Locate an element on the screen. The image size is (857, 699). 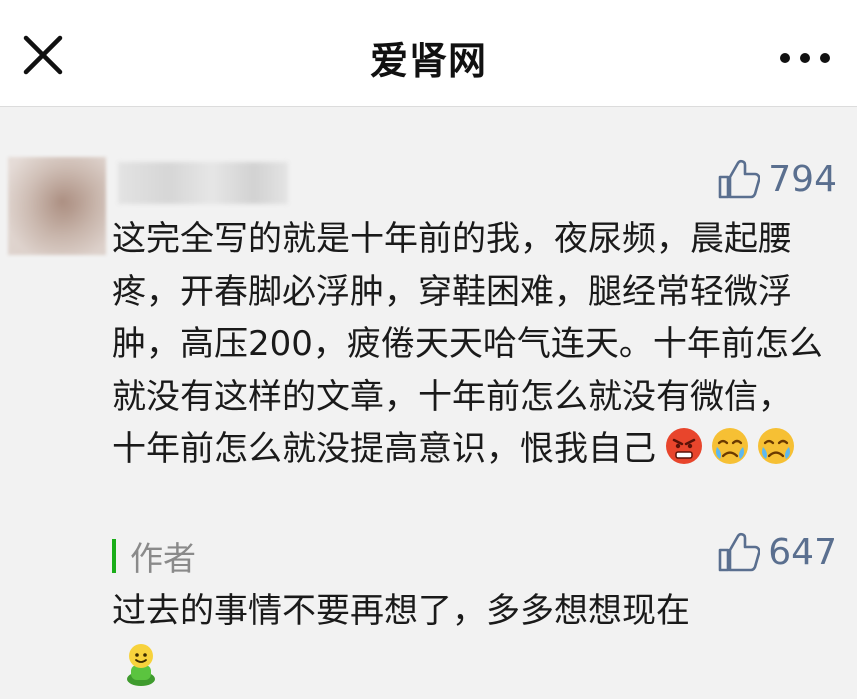
author-accent-bar is located at coordinates (114, 556).